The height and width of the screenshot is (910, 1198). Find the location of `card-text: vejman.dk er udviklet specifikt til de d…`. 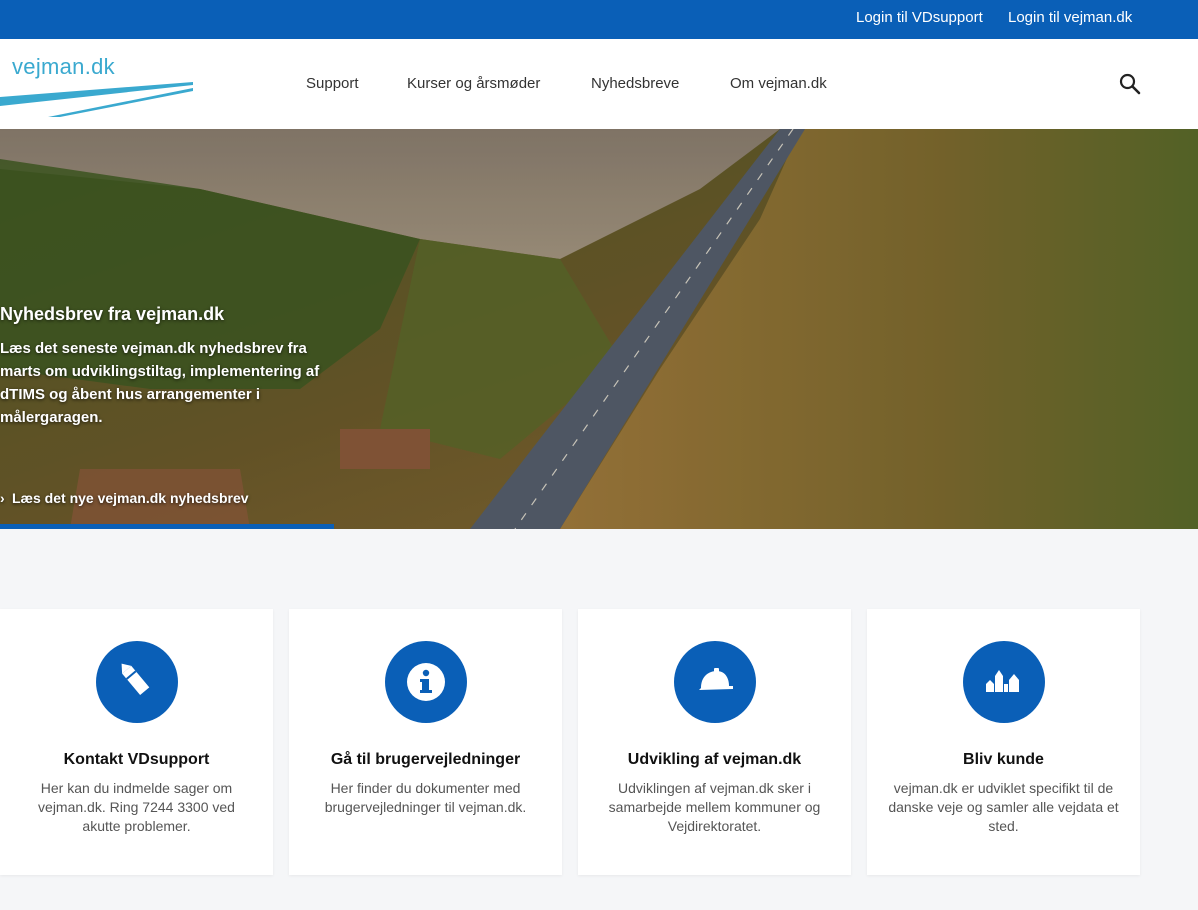

card-text: vejman.dk er udviklet specifikt til de d… is located at coordinates (1003, 807).